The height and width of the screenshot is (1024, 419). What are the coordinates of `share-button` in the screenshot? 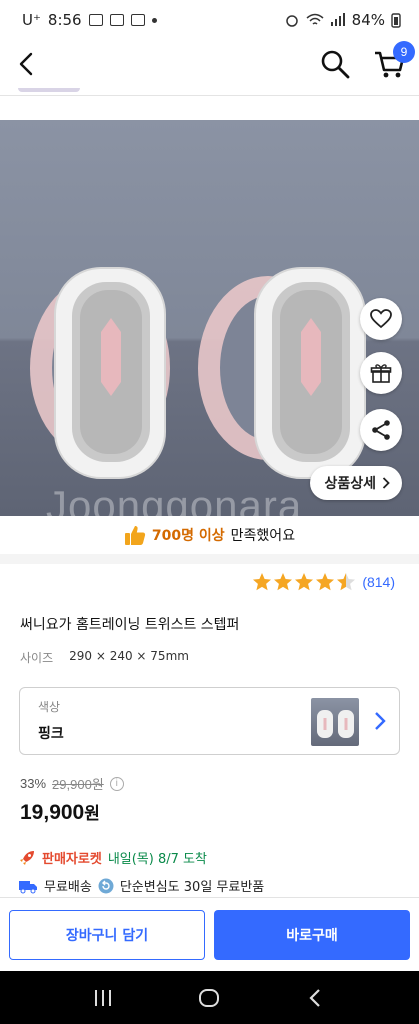 It's located at (381, 430).